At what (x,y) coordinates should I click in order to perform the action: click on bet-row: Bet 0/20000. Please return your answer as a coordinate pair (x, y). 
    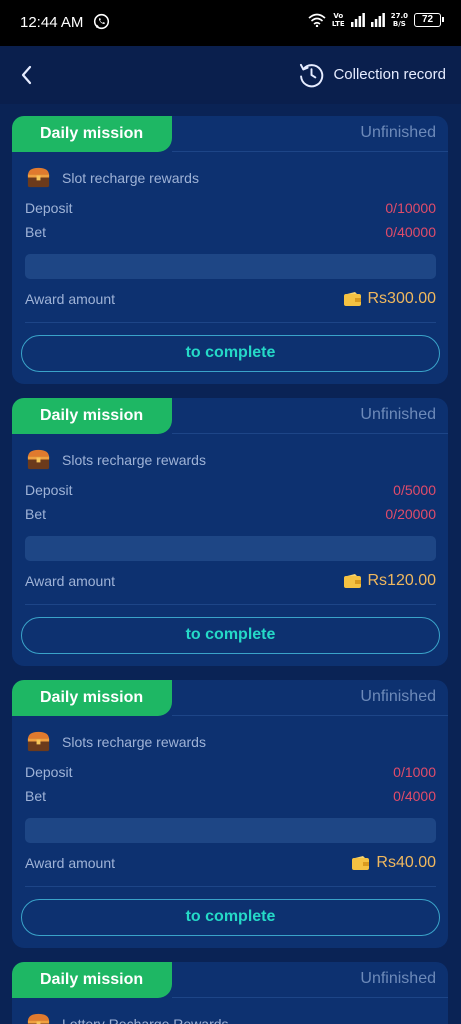
    Looking at the image, I should click on (230, 514).